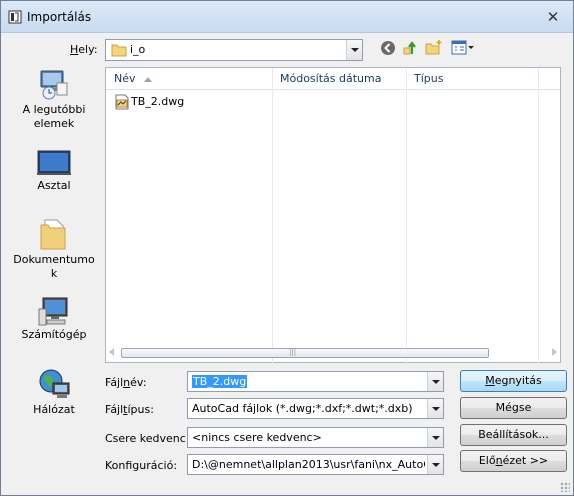  Describe the element at coordinates (54, 85) in the screenshot. I see `recent-items-icon` at that location.